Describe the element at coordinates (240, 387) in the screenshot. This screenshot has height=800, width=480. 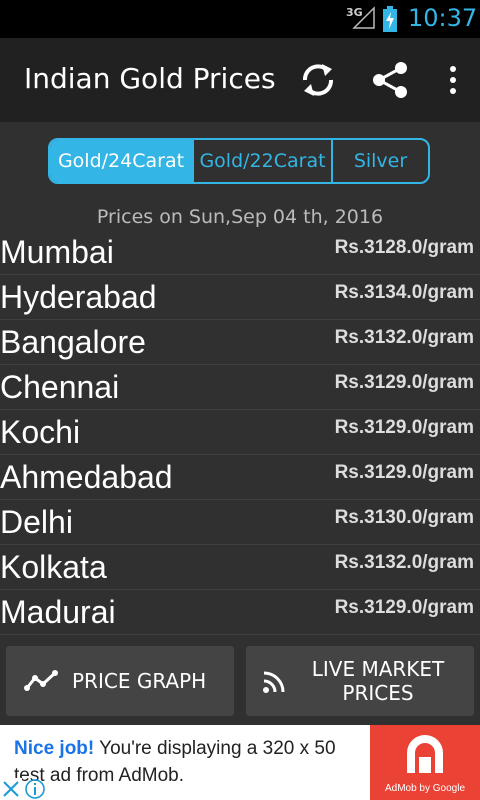
I see `price-row: Chennai Rs.3129.0/gram` at that location.